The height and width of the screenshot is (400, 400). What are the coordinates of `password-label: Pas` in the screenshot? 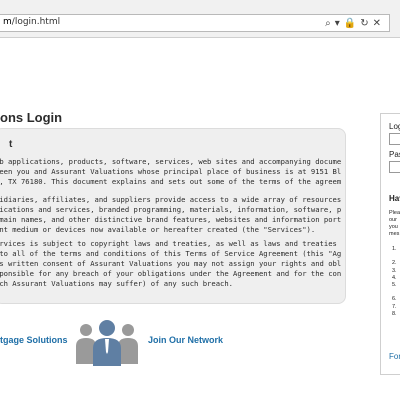 It's located at (394, 154).